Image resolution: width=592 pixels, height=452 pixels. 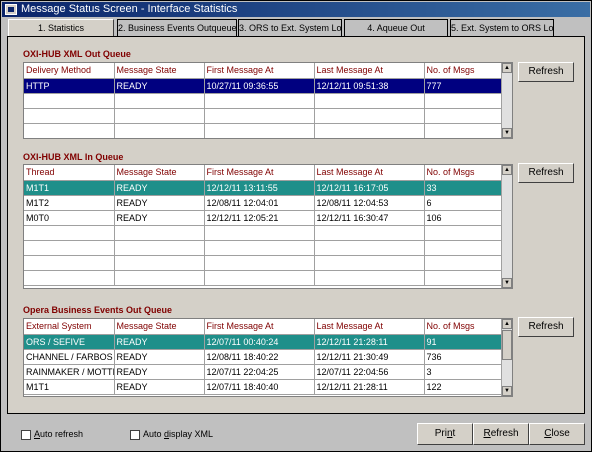 I want to click on table-cell: 777, so click(x=463, y=86).